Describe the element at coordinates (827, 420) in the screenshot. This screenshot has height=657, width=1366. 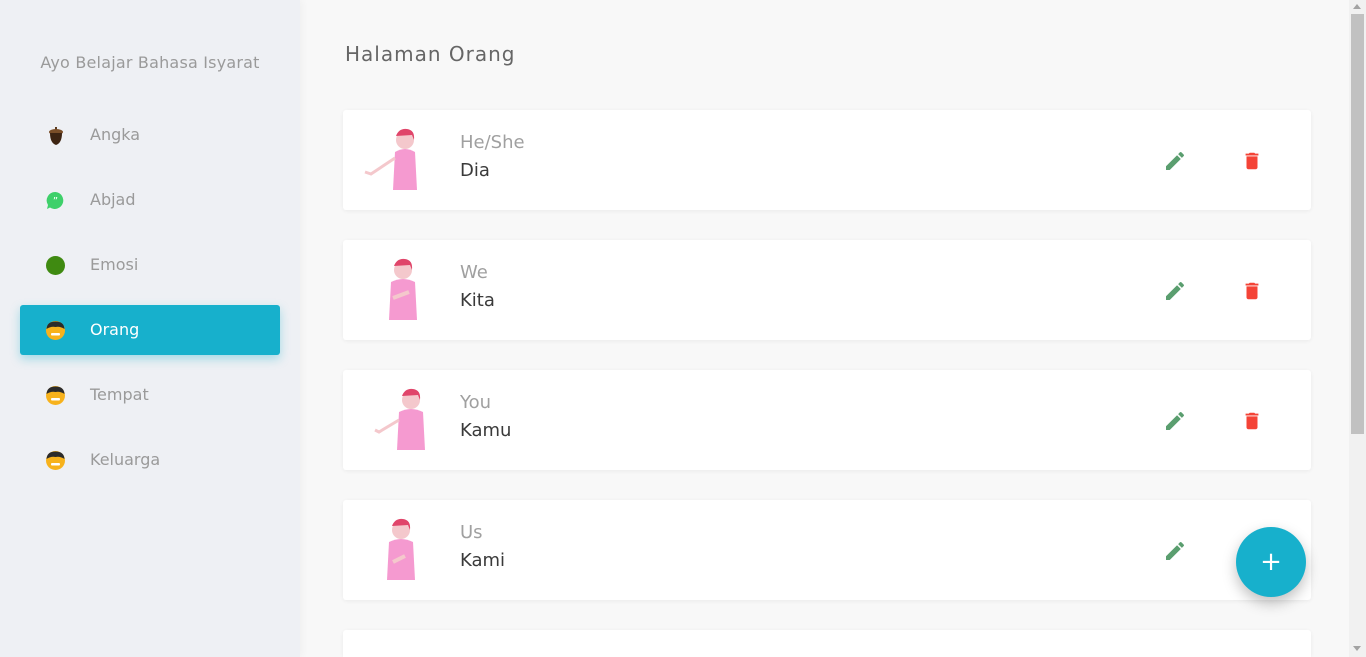
I see `list-item: You Kamu` at that location.